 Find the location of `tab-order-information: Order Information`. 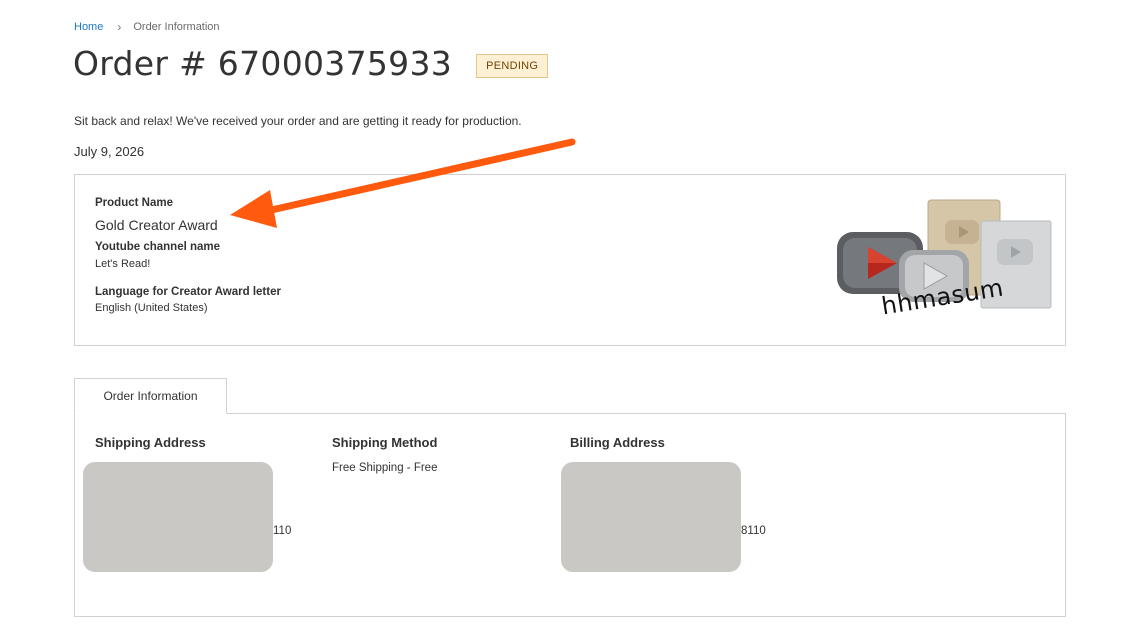

tab-order-information: Order Information is located at coordinates (150, 396).